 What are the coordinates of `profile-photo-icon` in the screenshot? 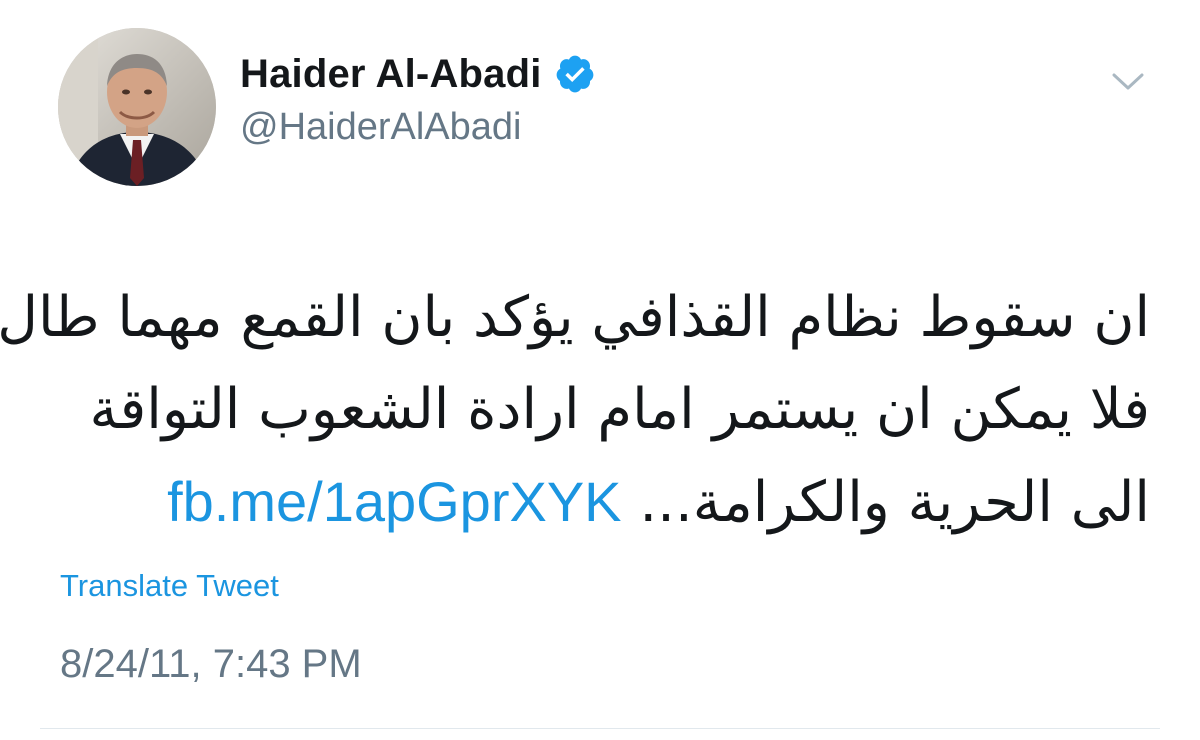 It's located at (137, 107).